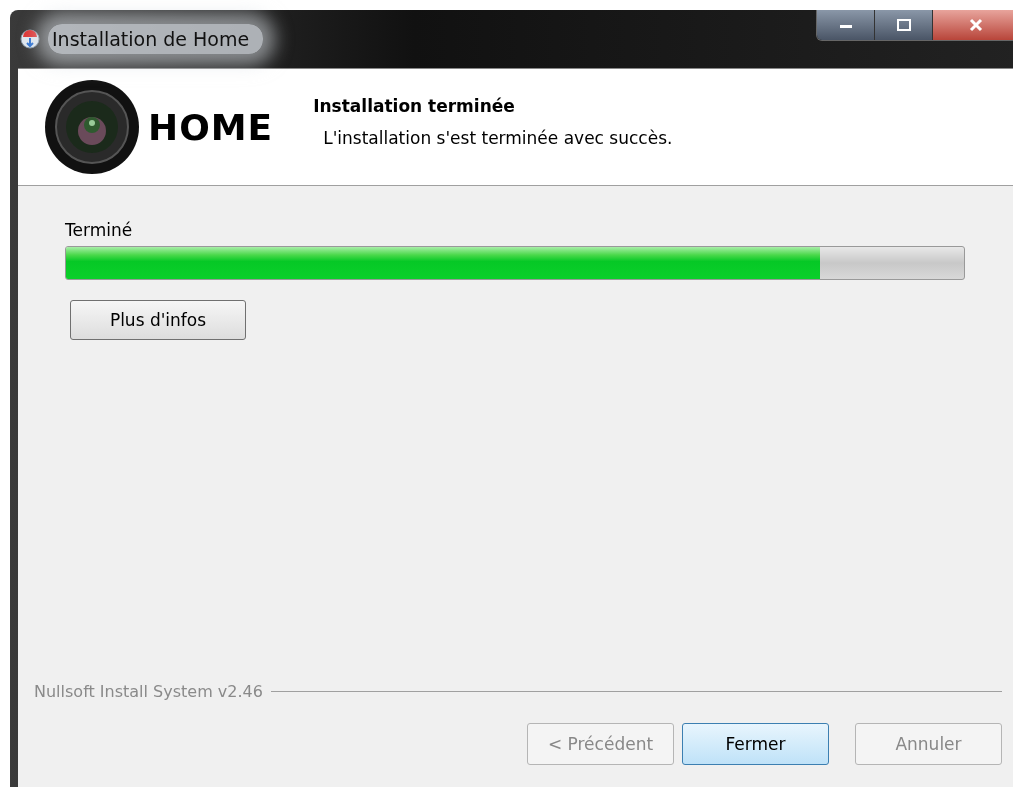 The image size is (1013, 787). What do you see at coordinates (92, 127) in the screenshot?
I see `camera-lens-icon` at bounding box center [92, 127].